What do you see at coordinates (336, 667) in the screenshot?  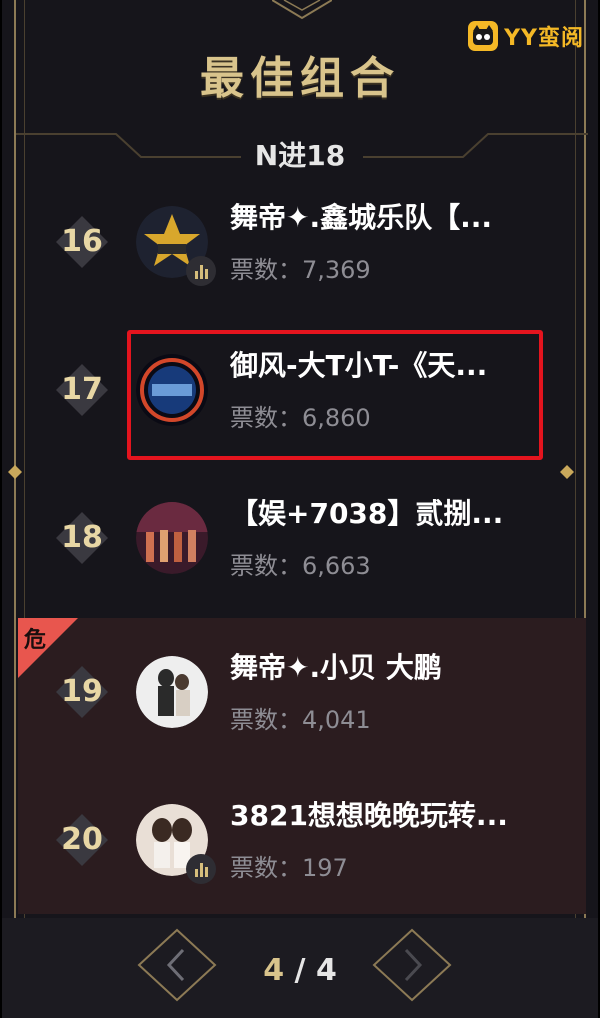 I see `group-name: 舞帝✦.小贝 大鹏` at bounding box center [336, 667].